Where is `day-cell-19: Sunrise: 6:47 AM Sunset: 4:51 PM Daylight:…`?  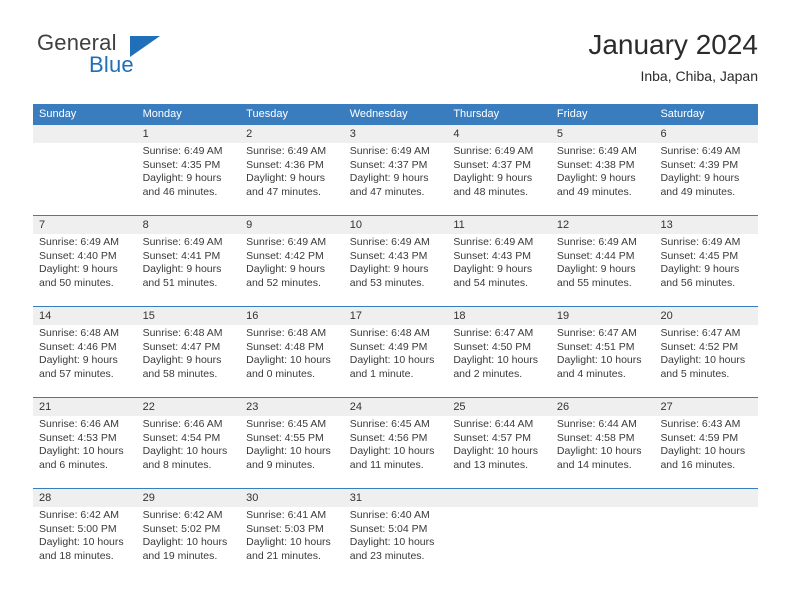 day-cell-19: Sunrise: 6:47 AM Sunset: 4:51 PM Daylight:… is located at coordinates (603, 361).